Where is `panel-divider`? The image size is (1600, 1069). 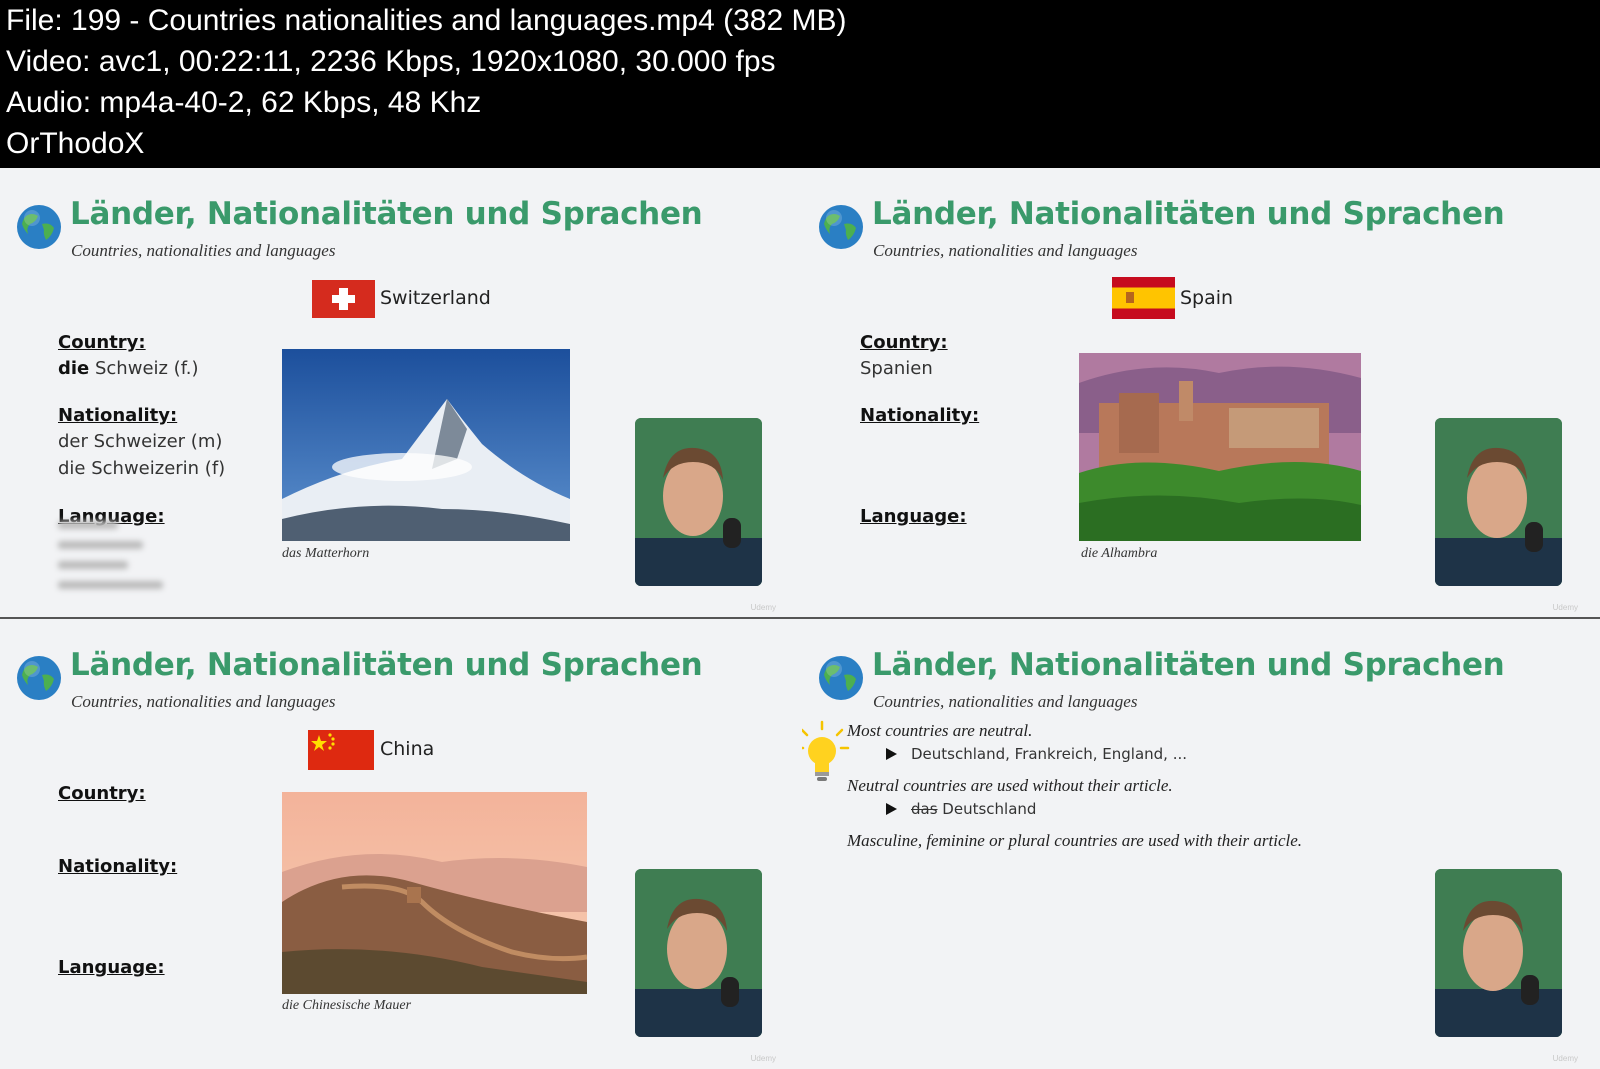 panel-divider is located at coordinates (800, 618).